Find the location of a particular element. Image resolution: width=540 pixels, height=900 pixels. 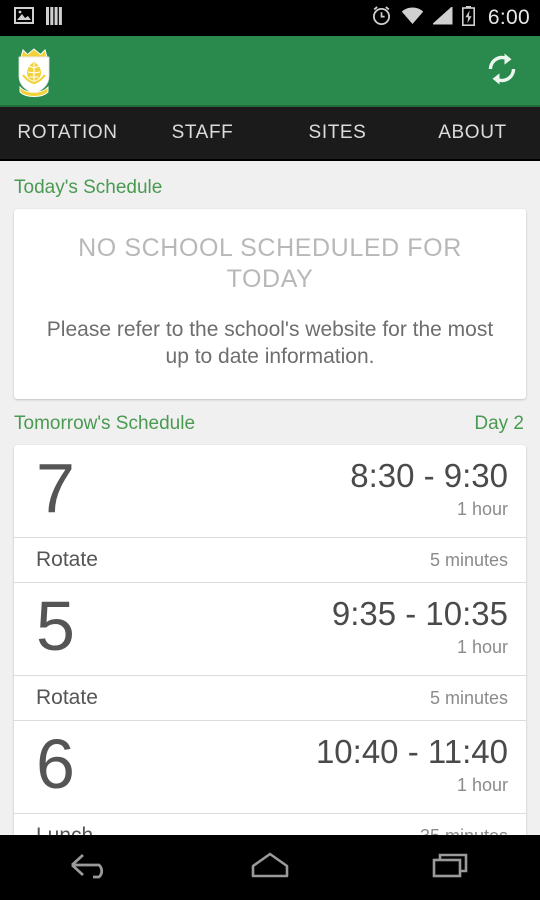

period-time-block: 10:40 - 11:40 1 hour is located at coordinates (412, 761).